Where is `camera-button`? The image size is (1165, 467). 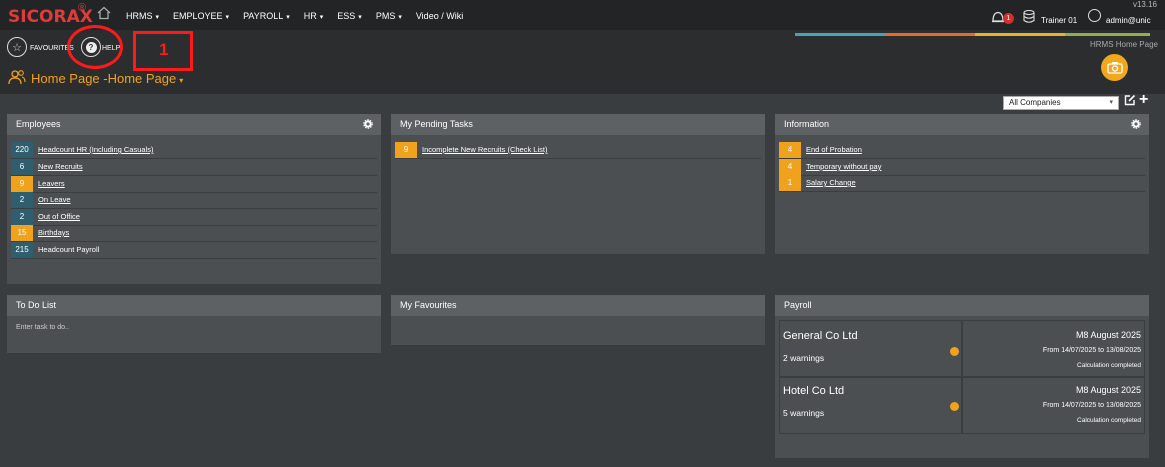
camera-button is located at coordinates (1114, 67).